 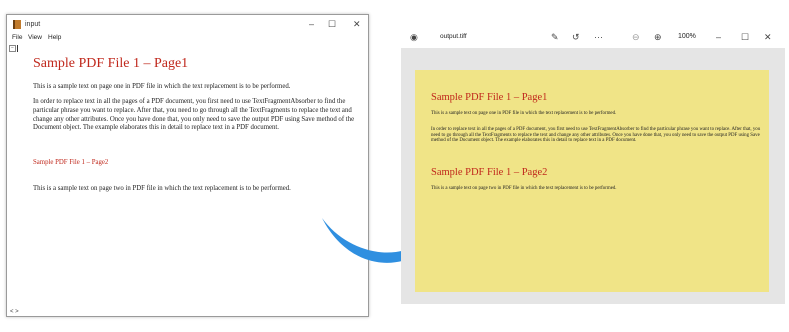 I want to click on heading-page2: Sample PDF File 1 – Page2, so click(x=71, y=162).